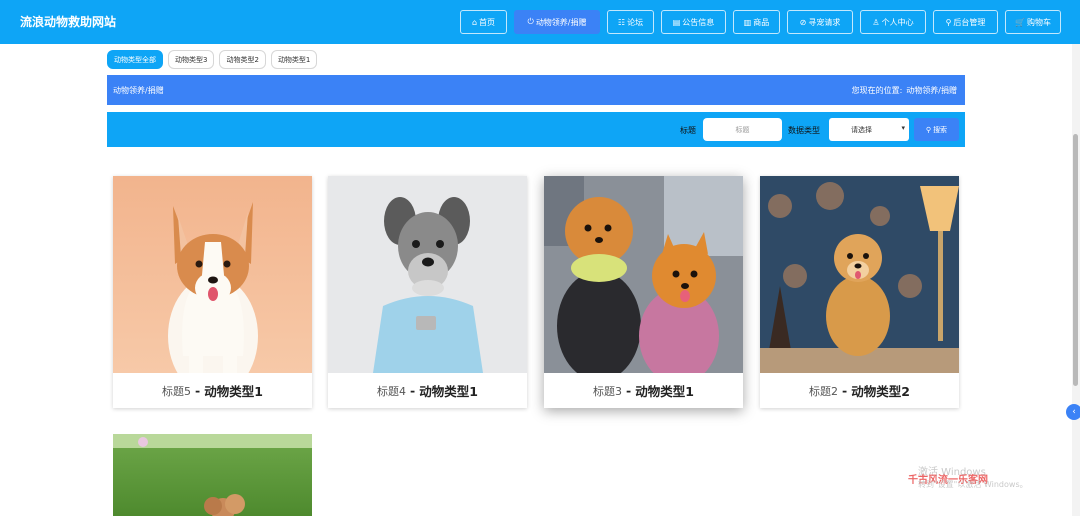 Image resolution: width=1080 pixels, height=516 pixels. Describe the element at coordinates (68, 22) in the screenshot. I see `site-title: 流浪动物救助网站` at that location.